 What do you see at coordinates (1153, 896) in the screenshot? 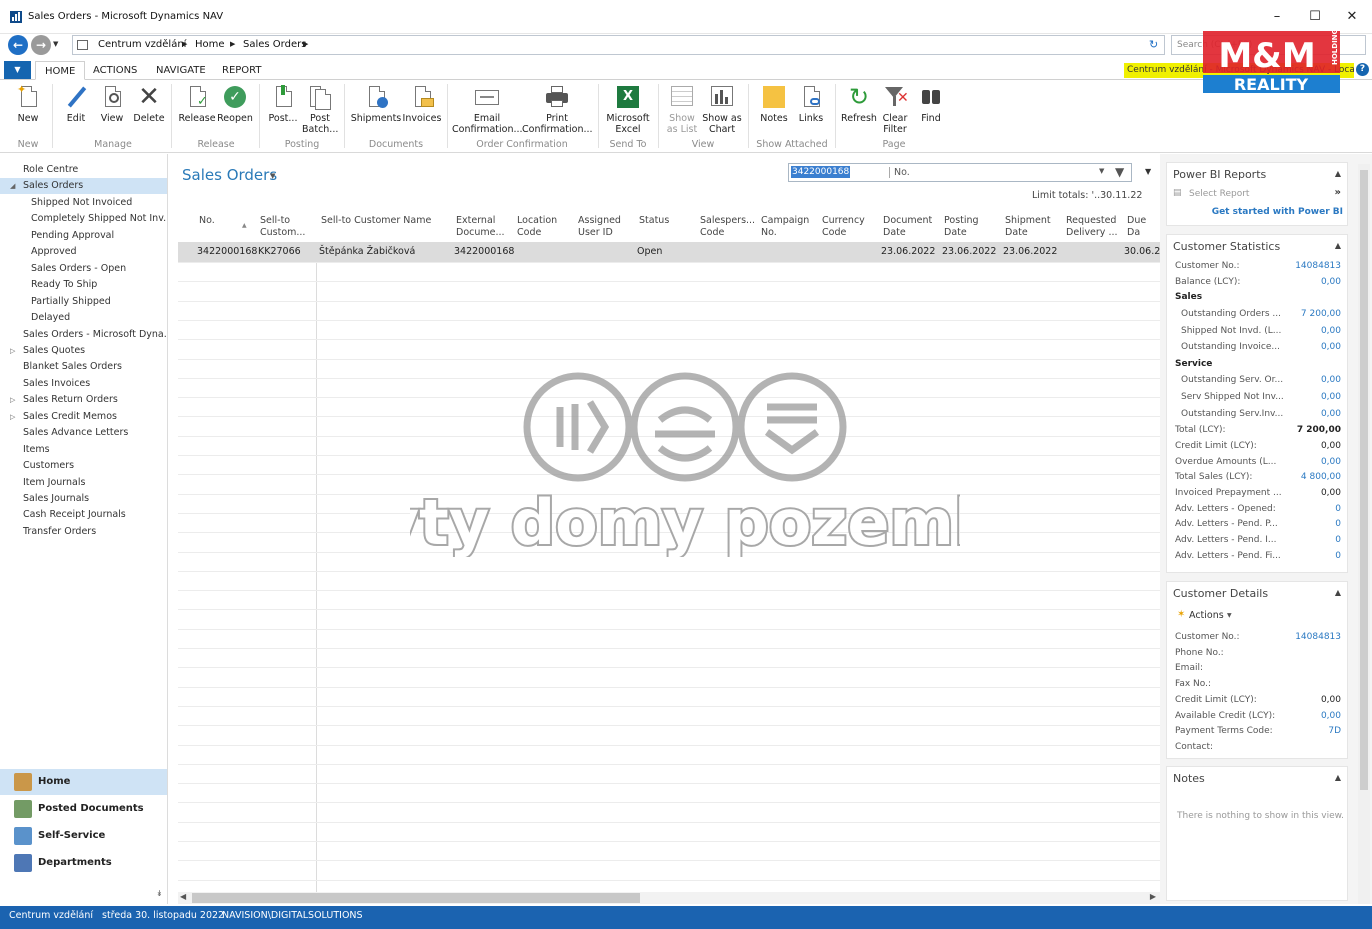
I see `scroll-right-icon: ▶` at bounding box center [1153, 896].